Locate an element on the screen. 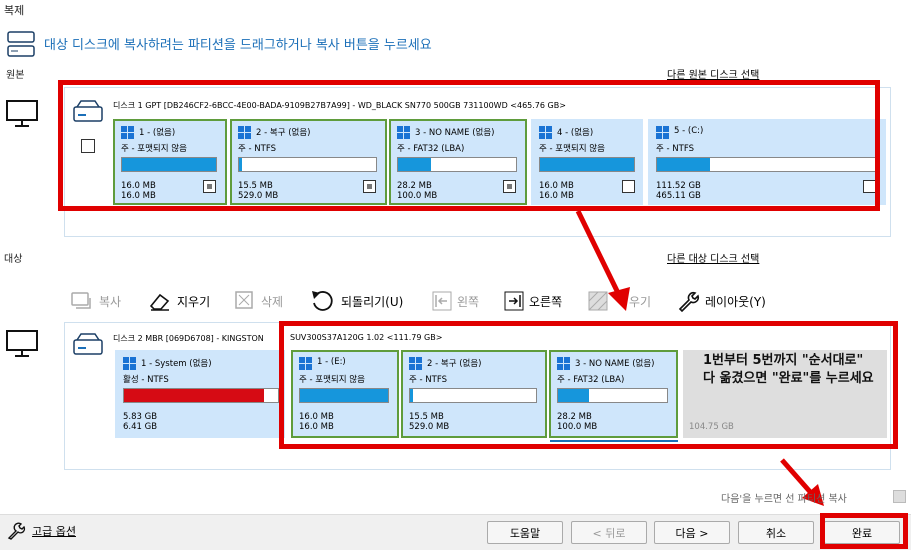 The height and width of the screenshot is (550, 911). copy-option-label: 다음'을 누르면 선 파티션 복사 is located at coordinates (784, 499).